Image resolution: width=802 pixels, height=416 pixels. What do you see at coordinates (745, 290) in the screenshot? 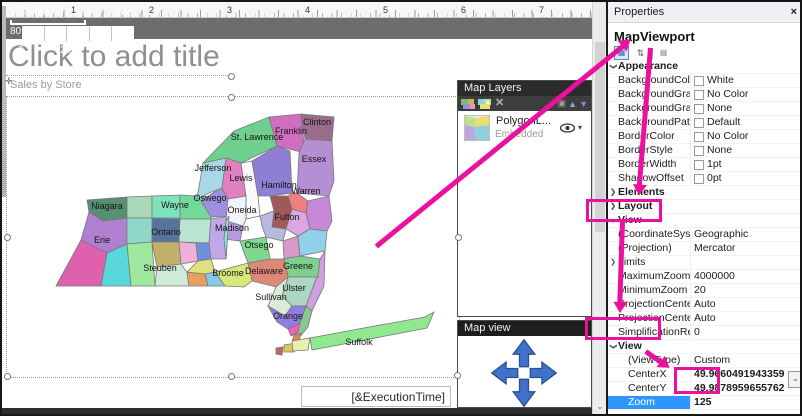
I see `property-value: 20` at bounding box center [745, 290].